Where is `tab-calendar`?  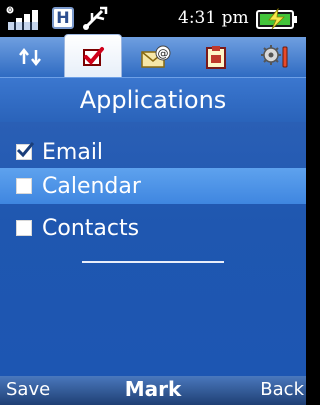
tab-calendar is located at coordinates (216, 57).